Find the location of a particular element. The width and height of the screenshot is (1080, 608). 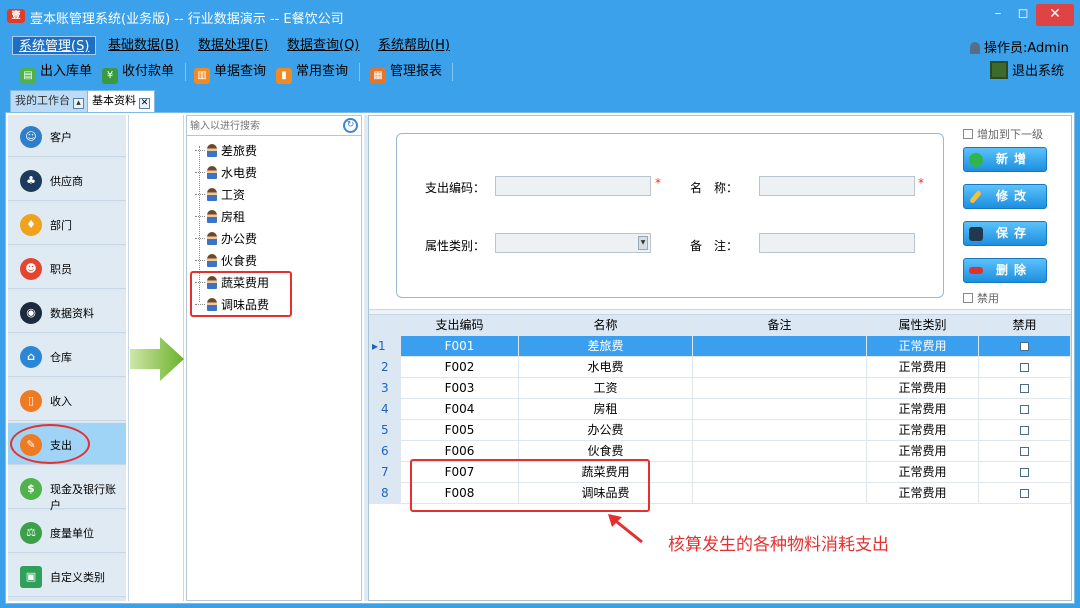

sidebar-item-income: ▯ 收入 is located at coordinates (67, 400).